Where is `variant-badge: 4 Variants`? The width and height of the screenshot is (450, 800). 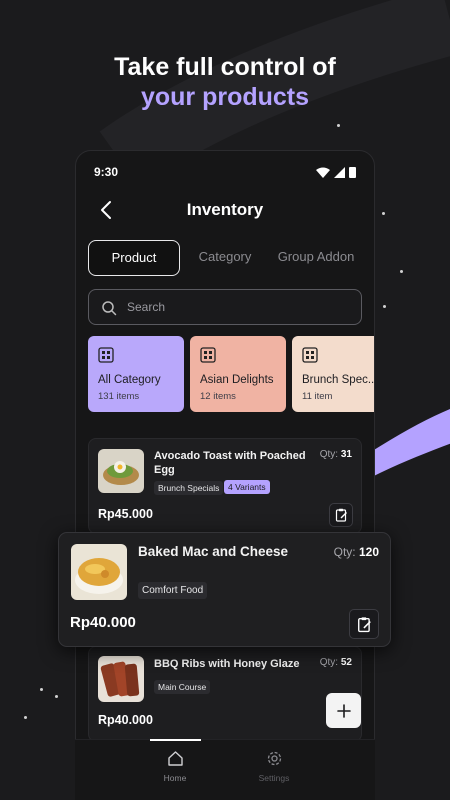
variant-badge: 4 Variants is located at coordinates (247, 487).